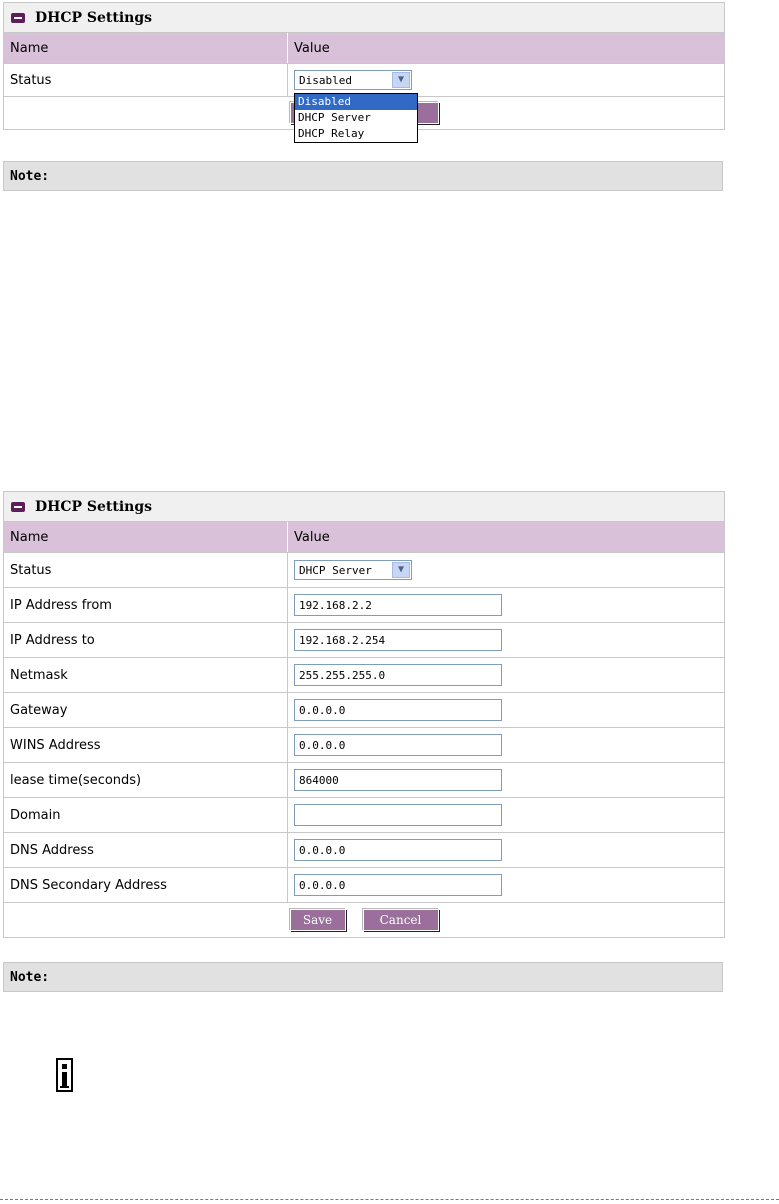 This screenshot has width=779, height=1204. Describe the element at coordinates (398, 675) in the screenshot. I see `netmask-input: 255.255.255.0` at that location.